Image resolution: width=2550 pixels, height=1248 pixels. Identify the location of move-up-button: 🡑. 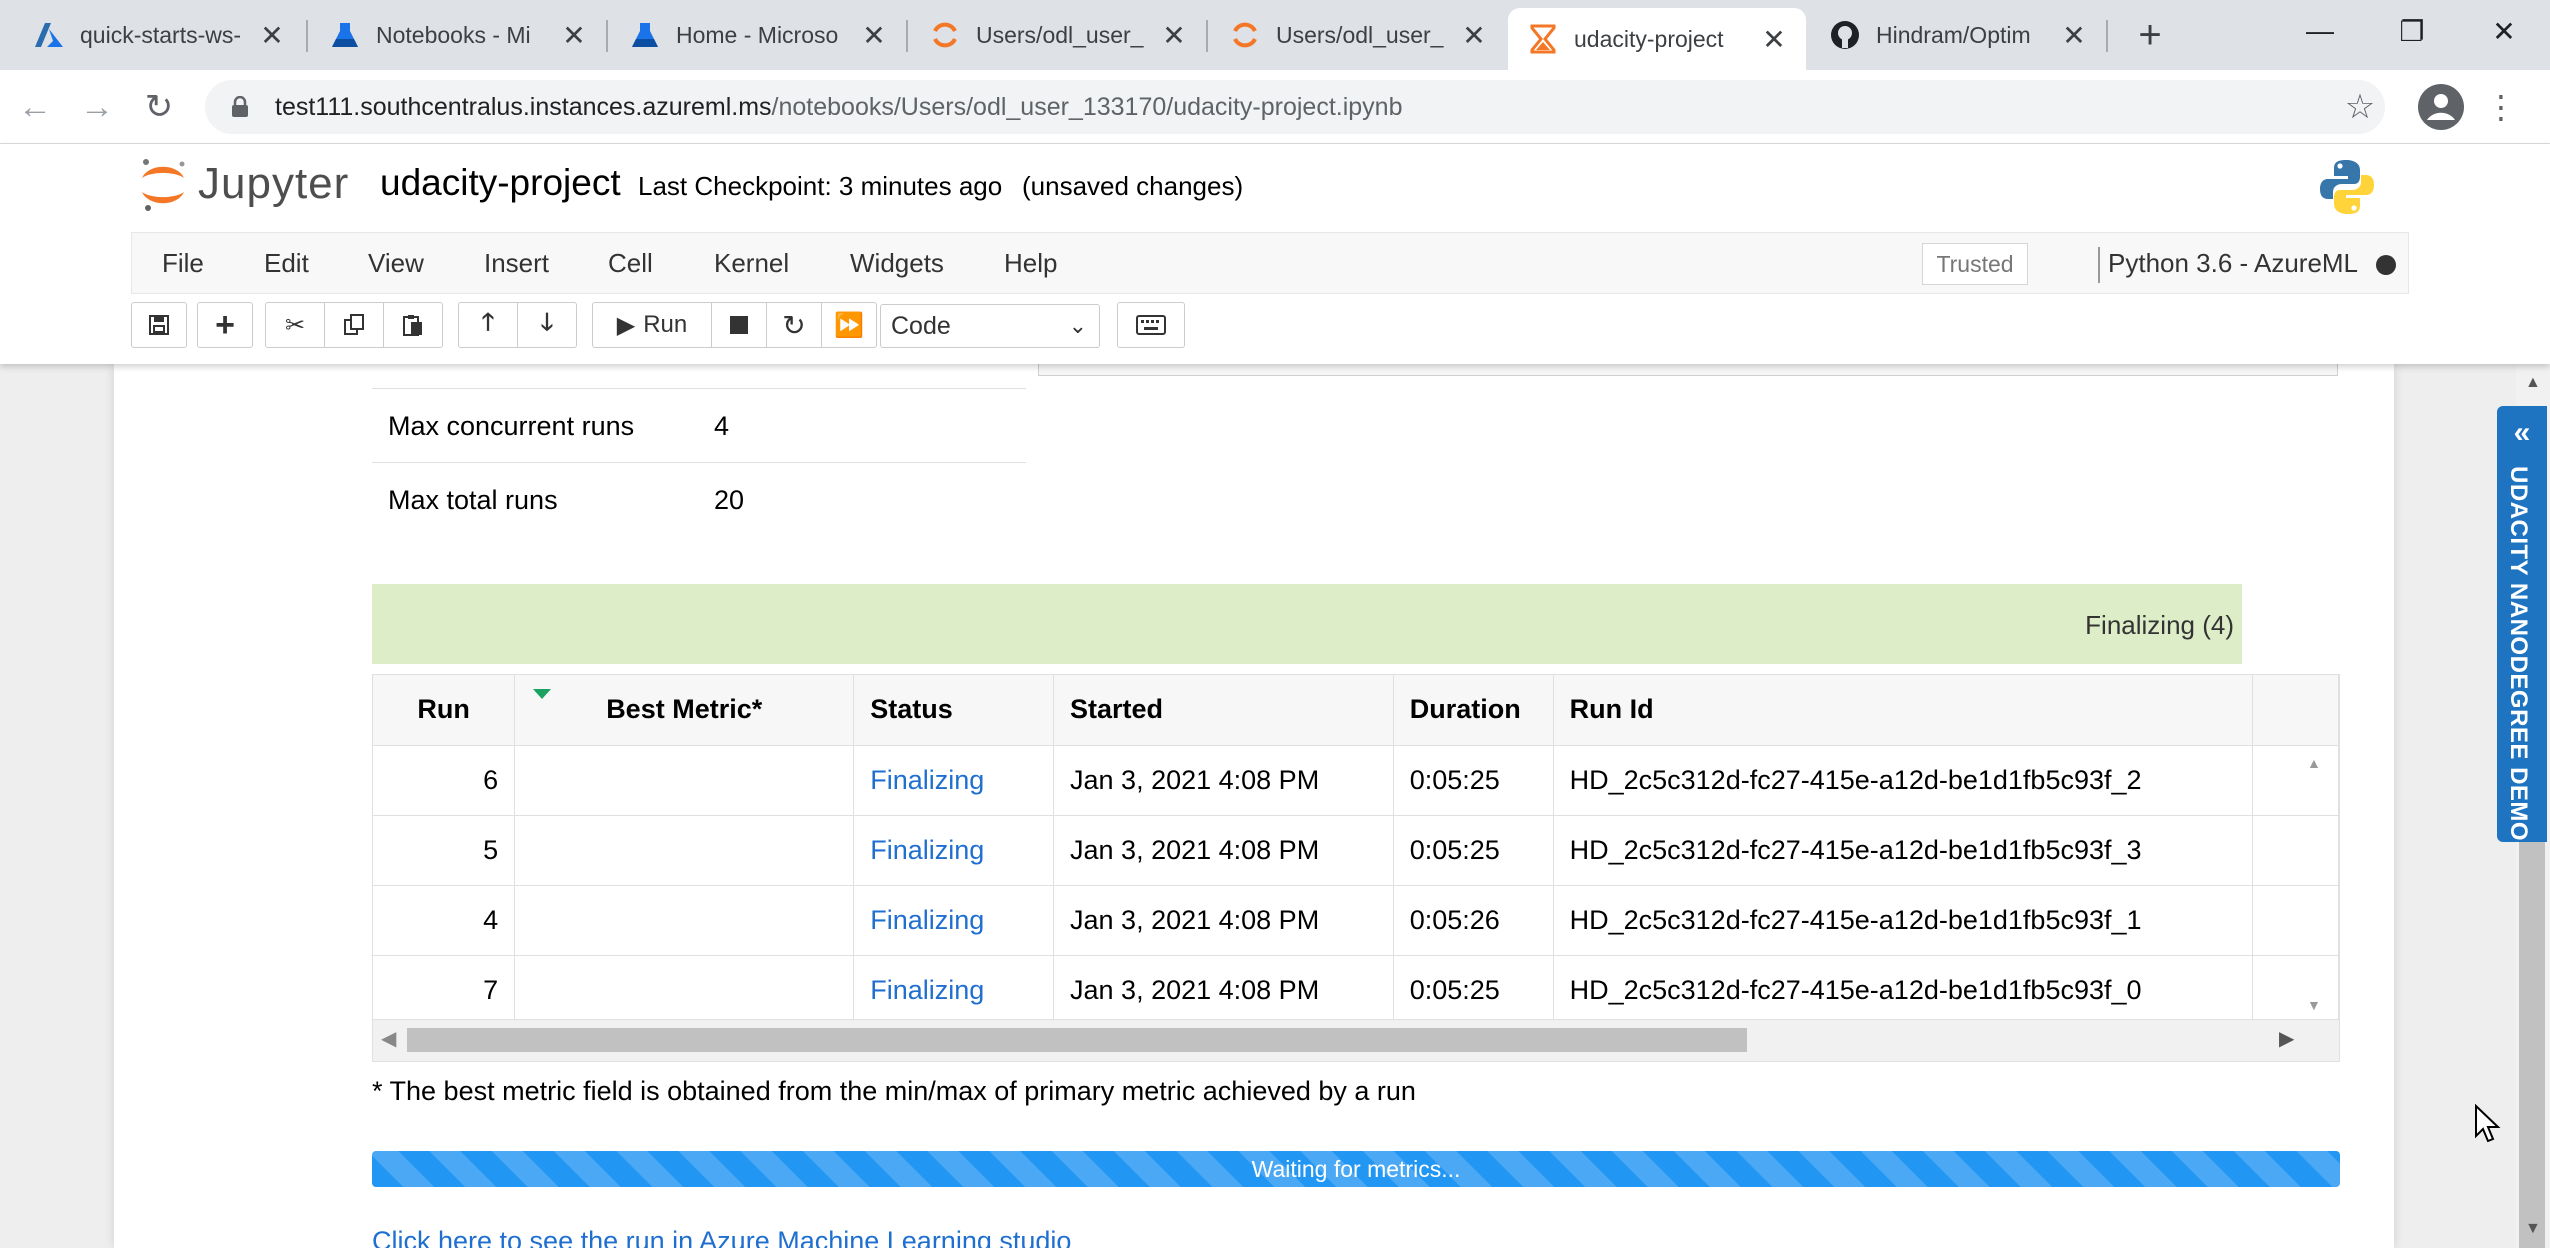
(488, 325).